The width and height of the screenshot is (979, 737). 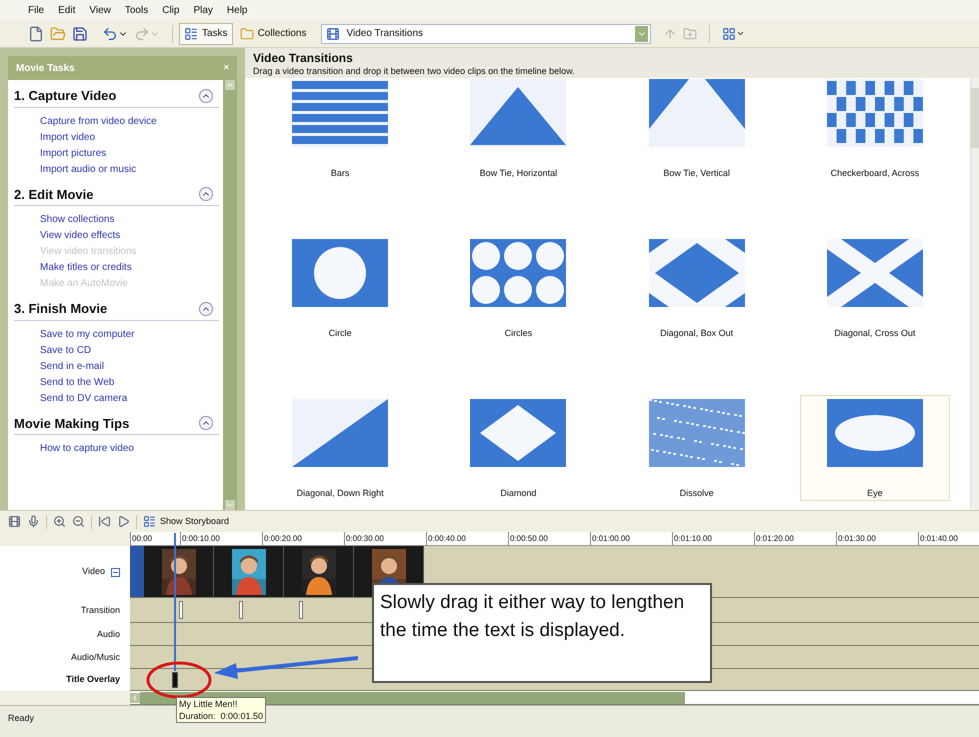 What do you see at coordinates (741, 33) in the screenshot?
I see `caret-icon` at bounding box center [741, 33].